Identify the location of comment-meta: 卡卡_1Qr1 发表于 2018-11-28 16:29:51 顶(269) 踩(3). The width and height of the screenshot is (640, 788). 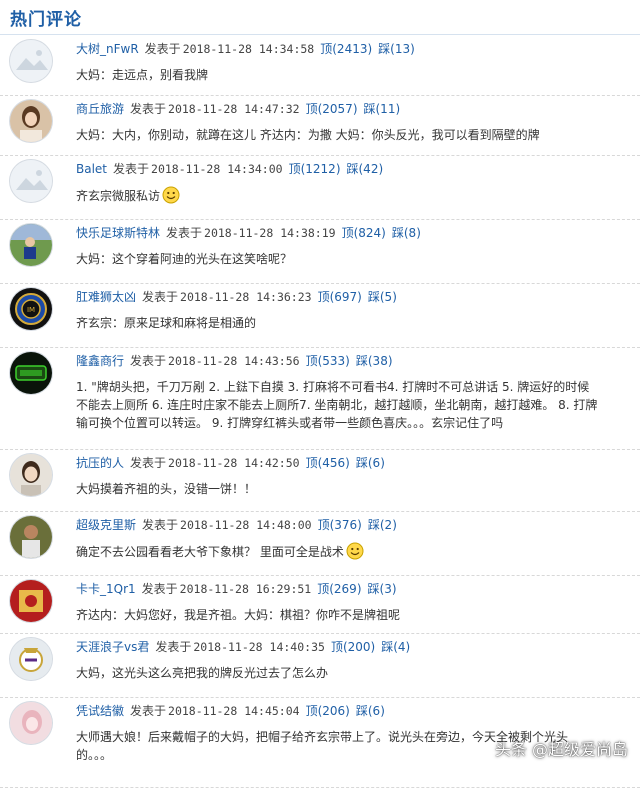
(239, 589).